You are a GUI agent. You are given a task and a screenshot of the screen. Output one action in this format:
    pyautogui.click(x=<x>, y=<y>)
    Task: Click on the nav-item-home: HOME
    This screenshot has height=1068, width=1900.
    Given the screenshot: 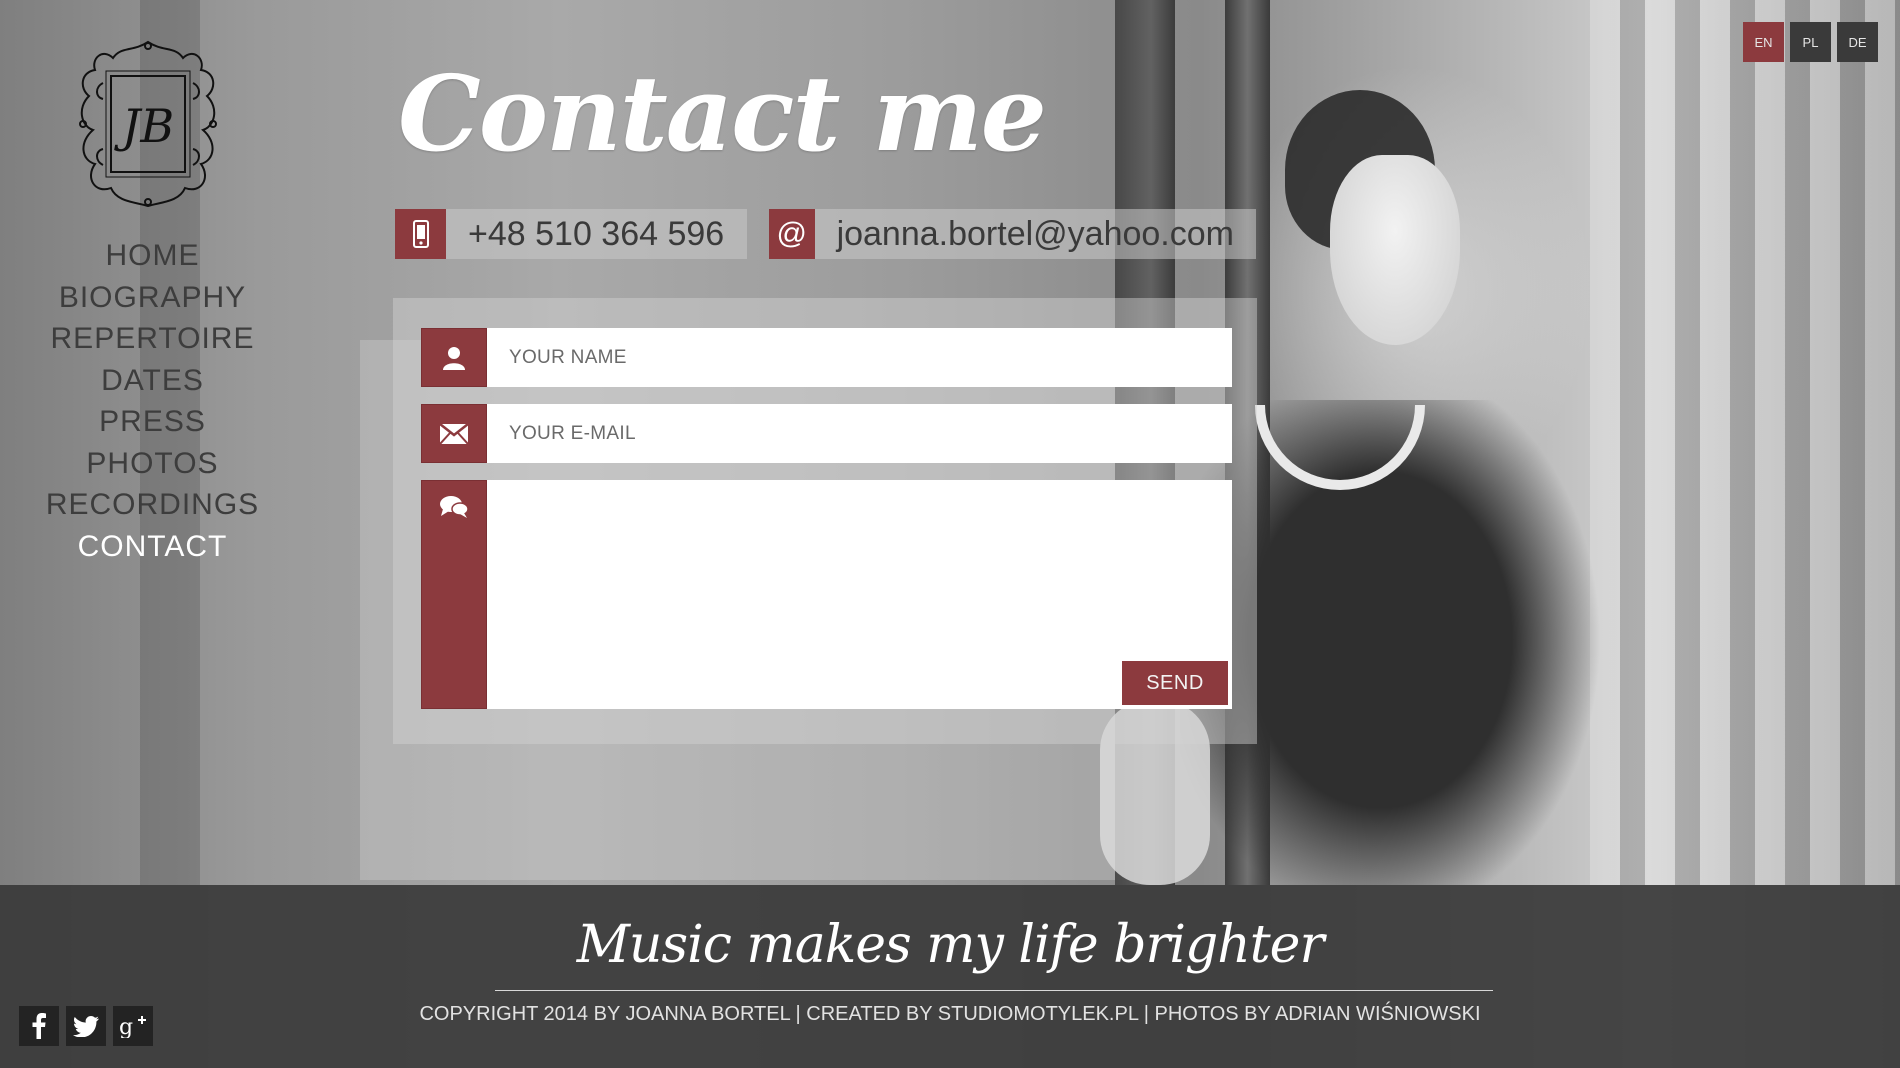 What is the action you would take?
    pyautogui.click(x=152, y=256)
    